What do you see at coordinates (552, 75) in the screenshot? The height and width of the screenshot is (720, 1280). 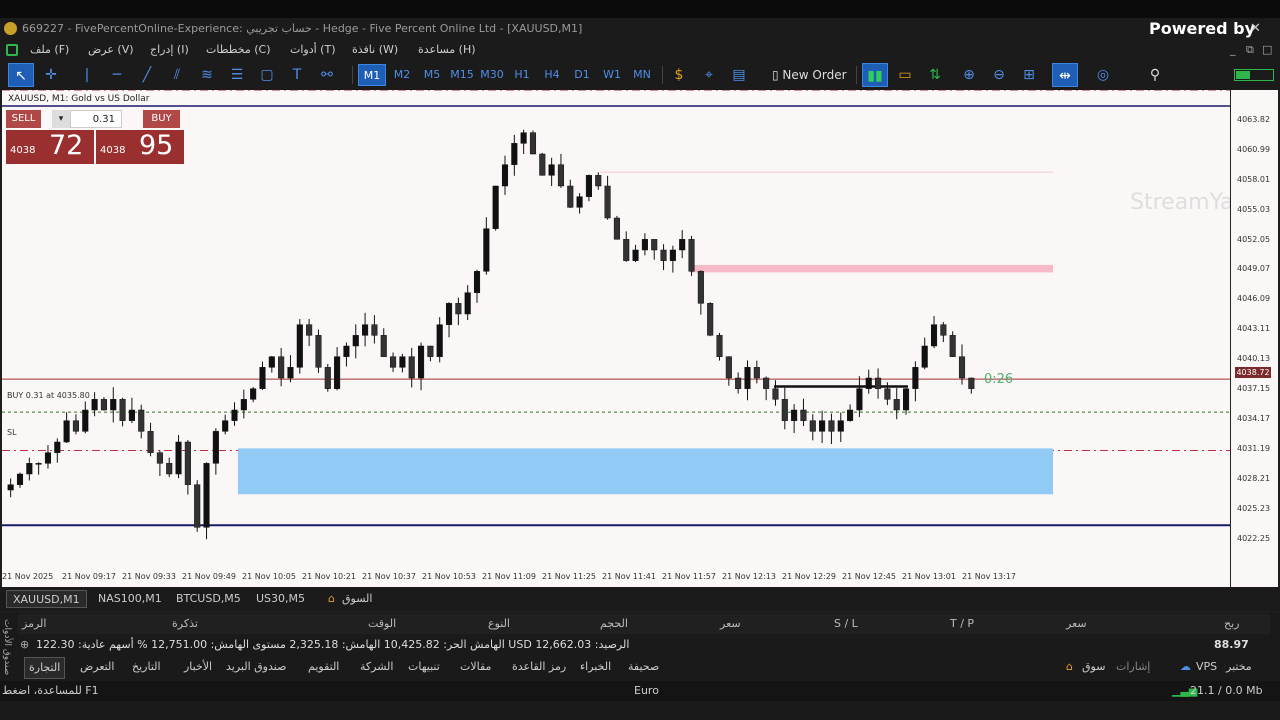 I see `tf-h4: H4` at bounding box center [552, 75].